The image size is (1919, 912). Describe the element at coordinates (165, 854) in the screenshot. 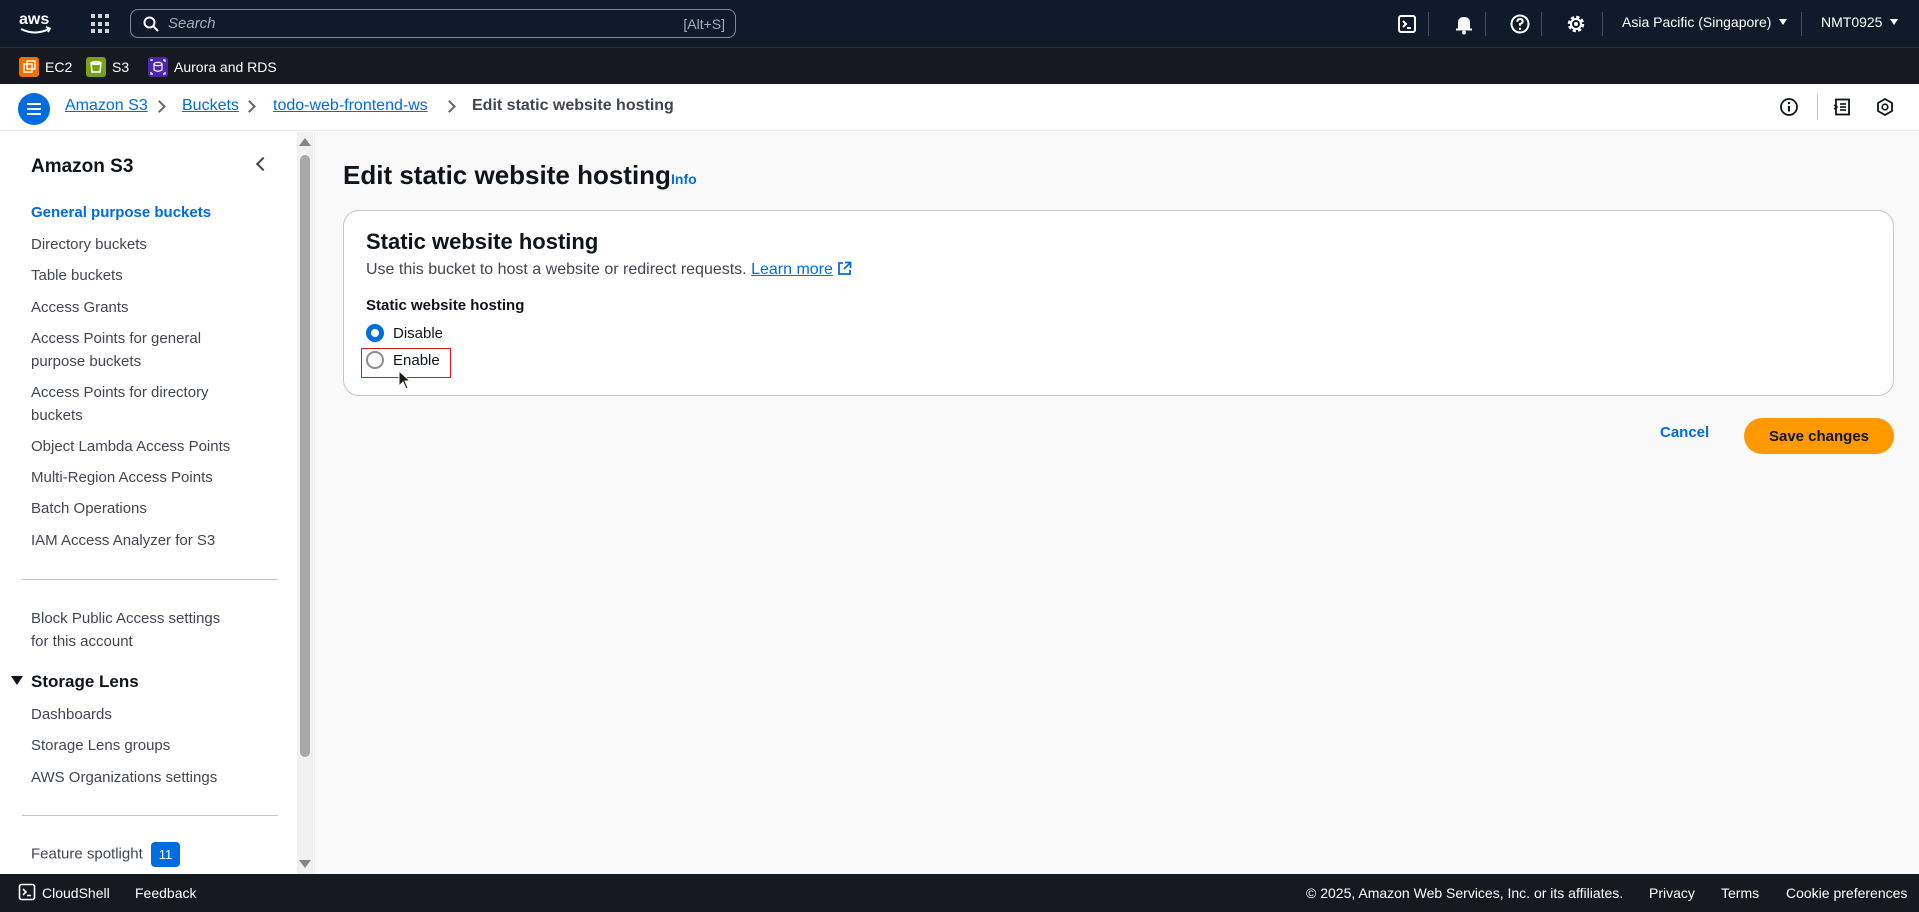

I see `feature-count-badge: 11` at that location.